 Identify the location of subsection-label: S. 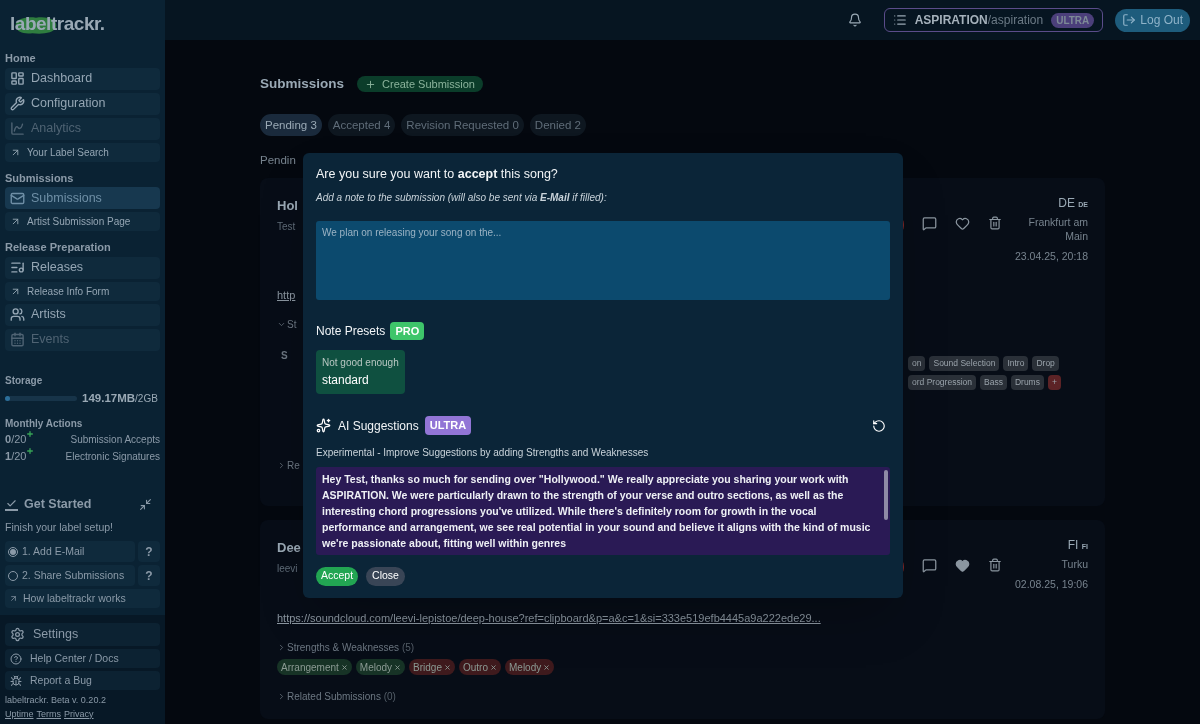
(284, 356).